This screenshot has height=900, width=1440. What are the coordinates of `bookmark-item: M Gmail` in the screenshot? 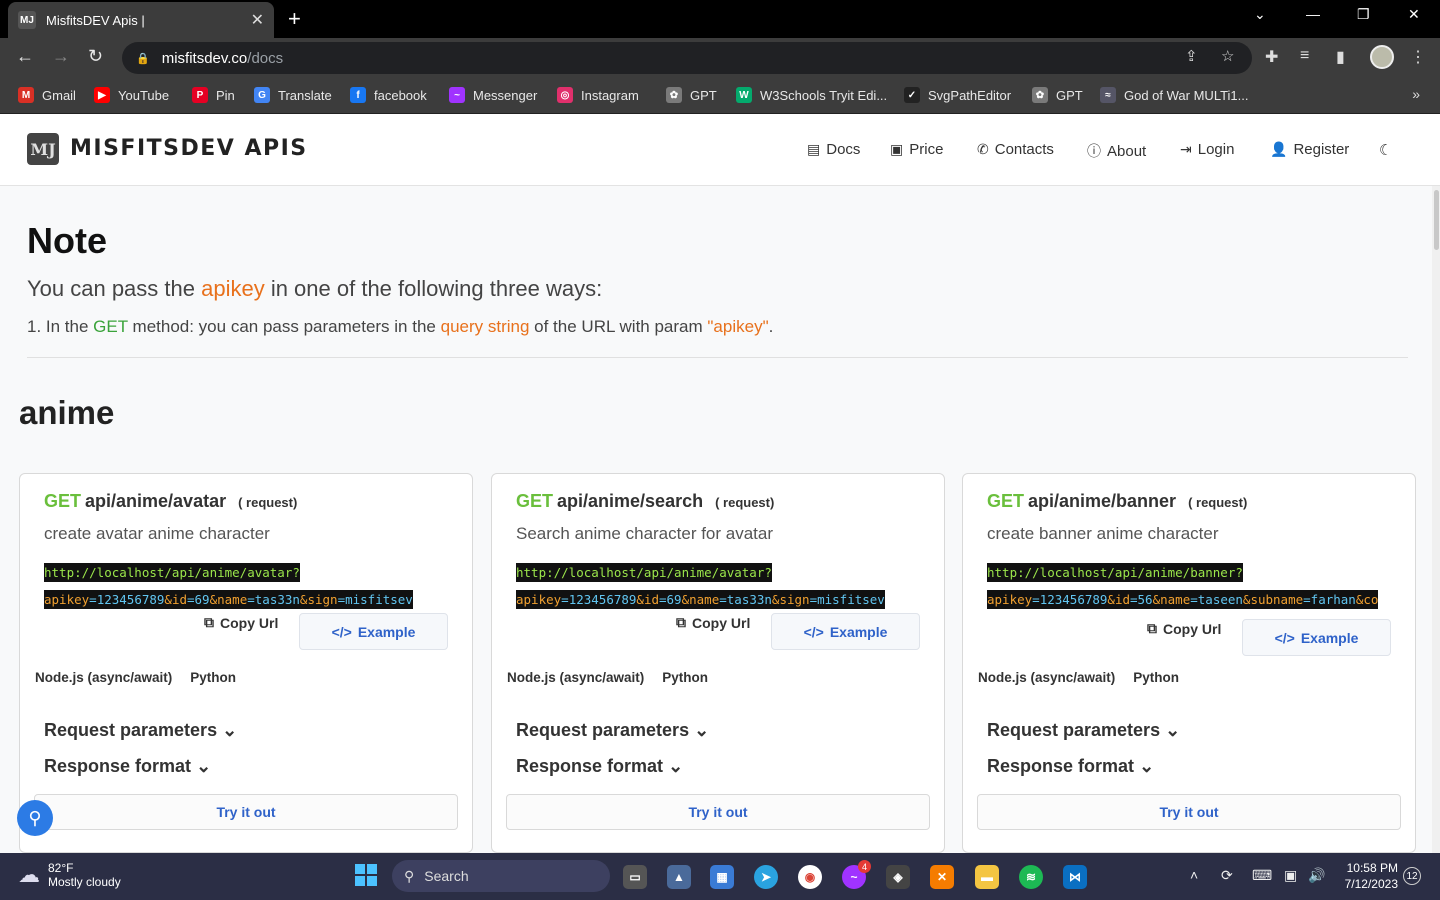 It's located at (47, 95).